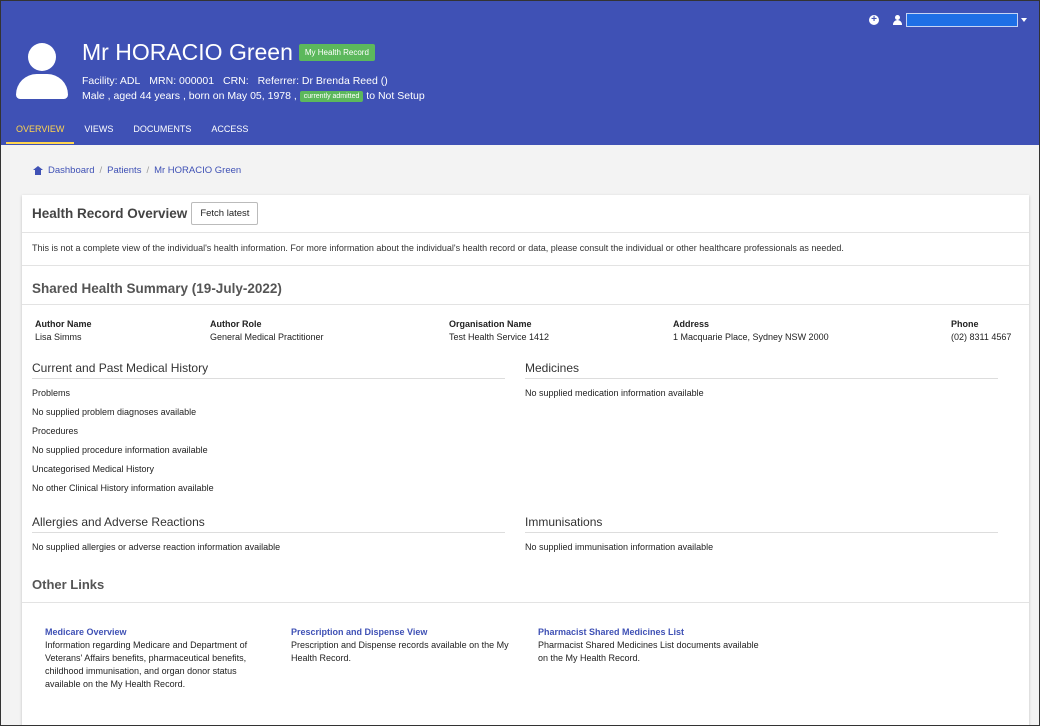  Describe the element at coordinates (267, 330) in the screenshot. I see `author-role-col: Author Role General Medical Practitioner` at that location.